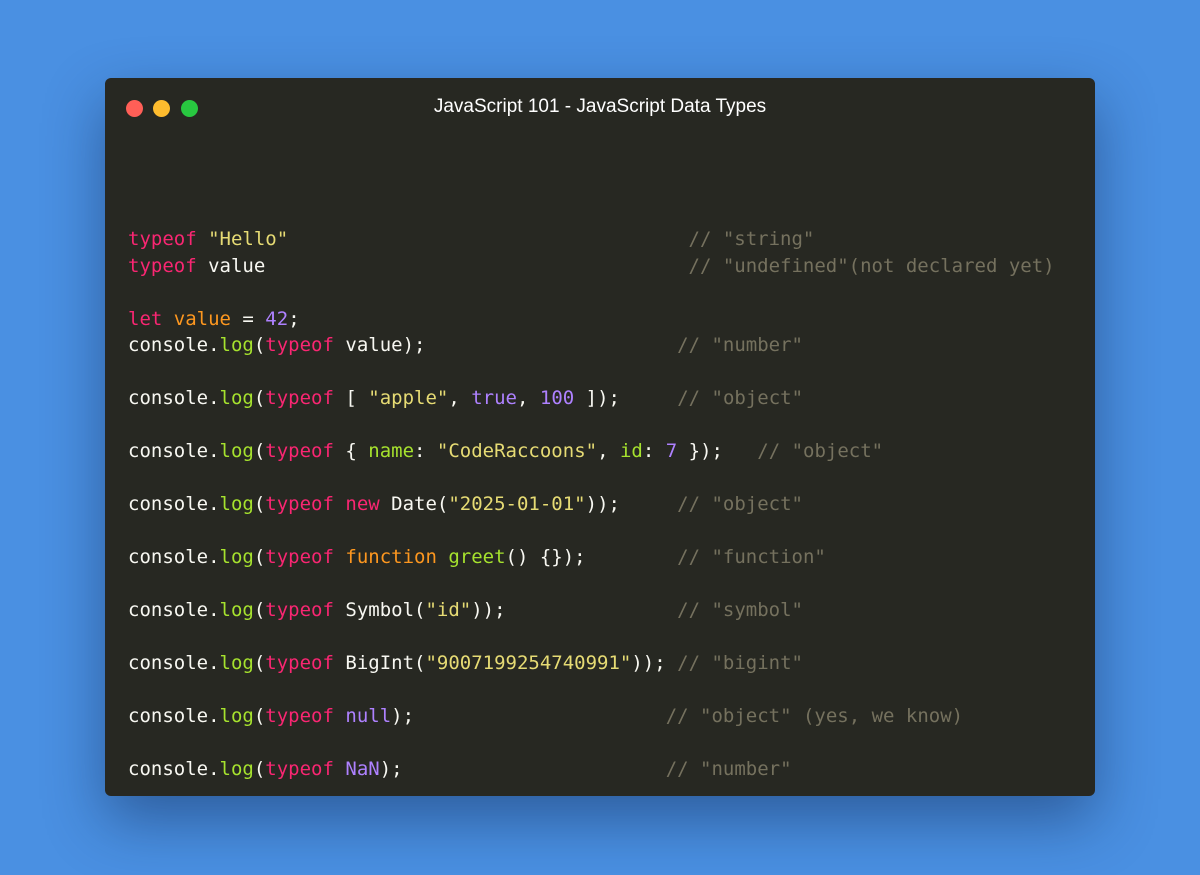  I want to click on code-line: console.log(typeof value); // "number", so click(591, 345).